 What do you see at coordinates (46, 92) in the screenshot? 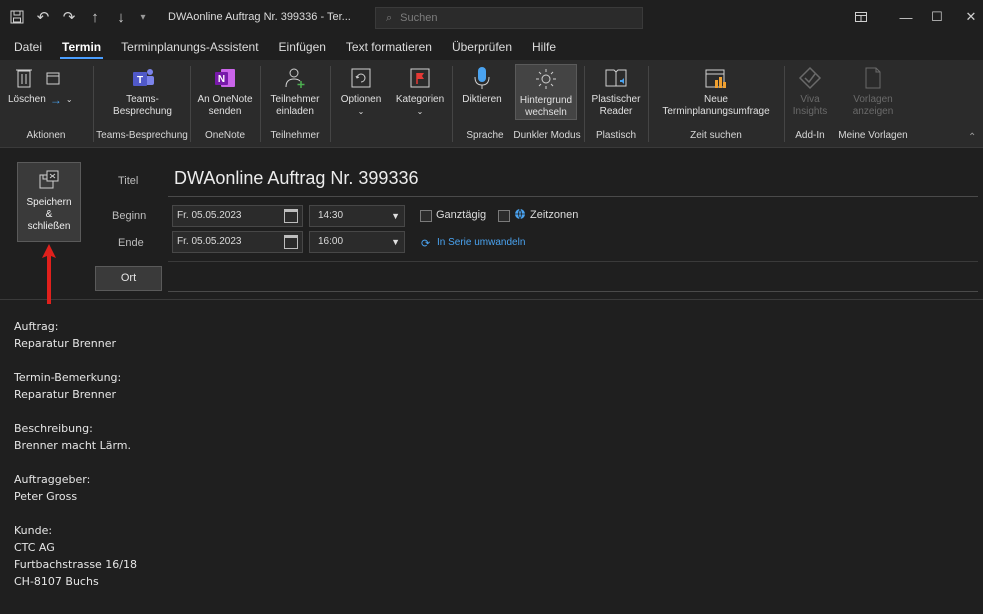
I see `delete-button: Löschen → ⌄` at bounding box center [46, 92].